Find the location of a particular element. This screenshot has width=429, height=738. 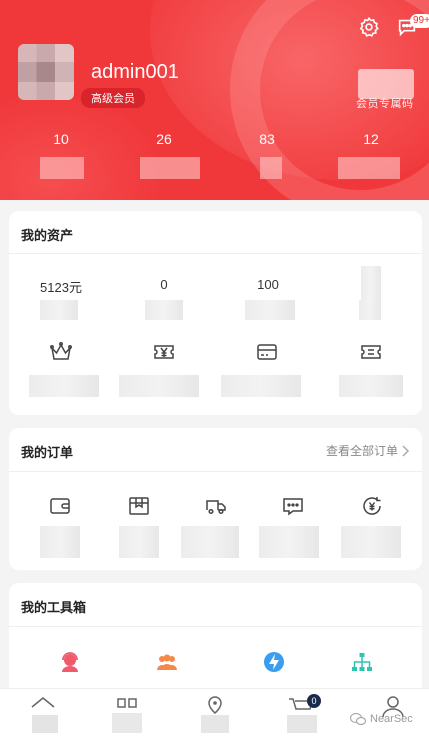

see-all-label: 查看全部订单 is located at coordinates (361, 451).